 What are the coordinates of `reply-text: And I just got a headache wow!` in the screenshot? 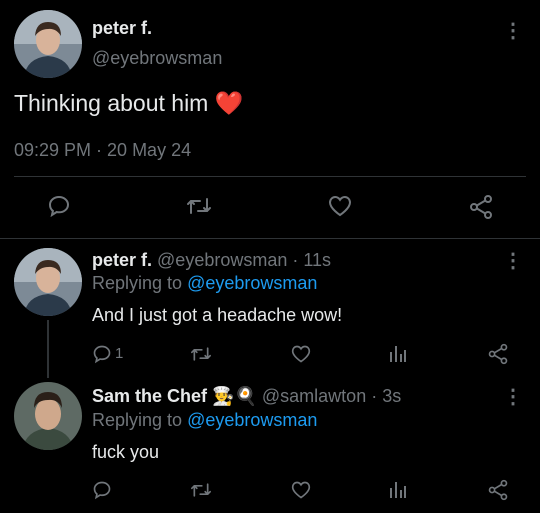 It's located at (217, 315).